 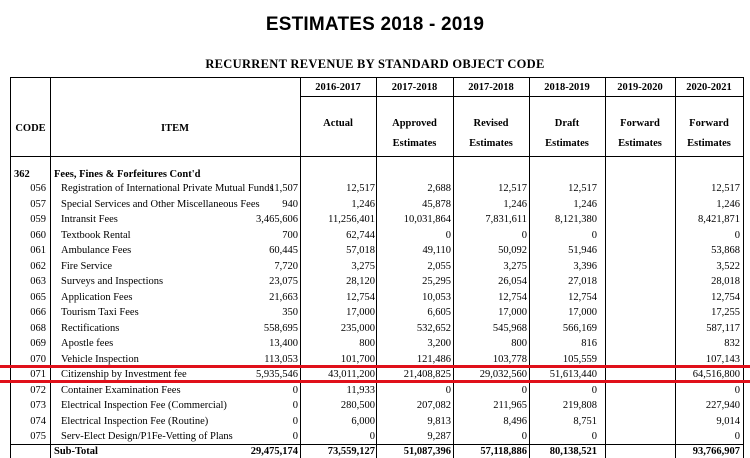 I want to click on row-value: 50,092, so click(x=512, y=250).